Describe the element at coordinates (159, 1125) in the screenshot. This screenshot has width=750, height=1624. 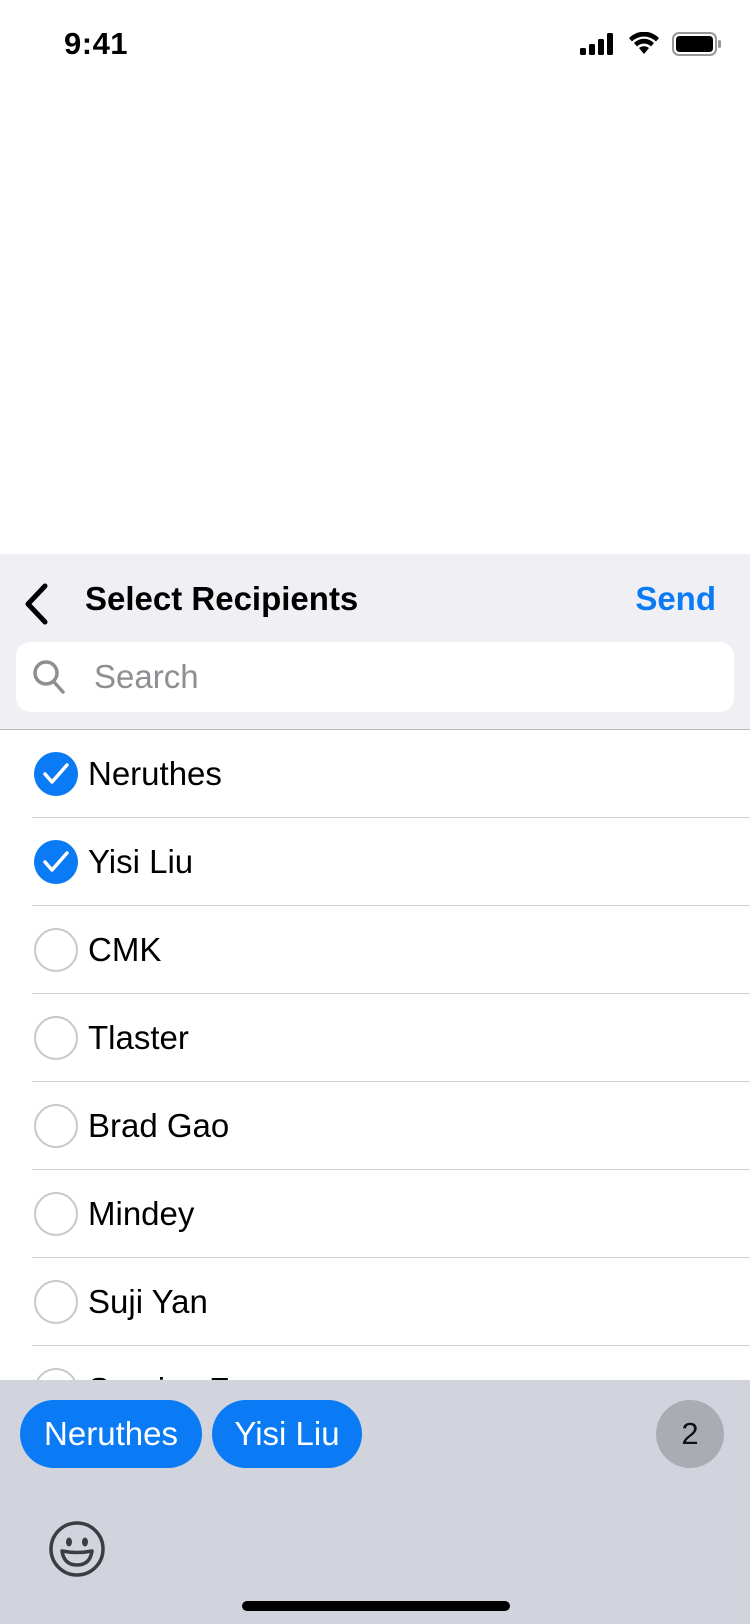
I see `recipient-name: Brad Gao` at that location.